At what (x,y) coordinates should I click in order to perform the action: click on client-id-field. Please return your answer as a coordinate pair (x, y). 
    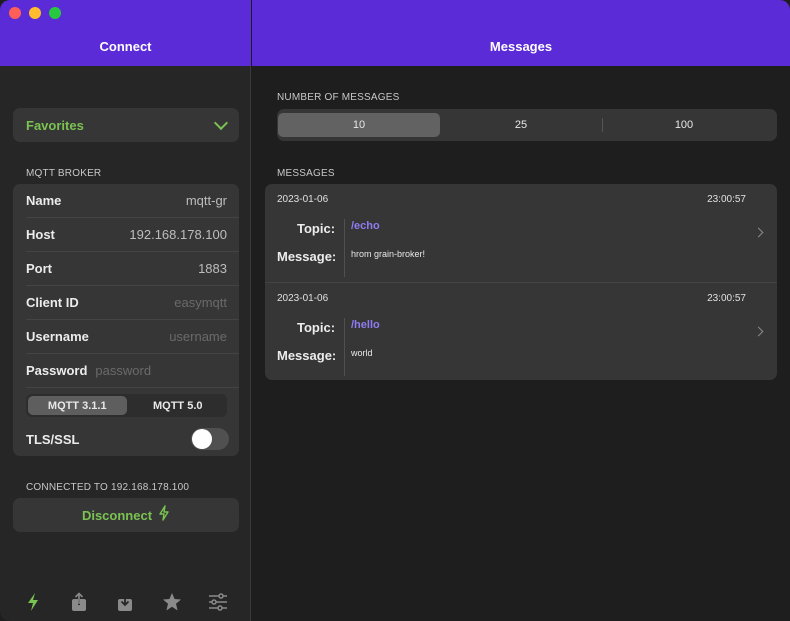
    Looking at the image, I should click on (167, 302).